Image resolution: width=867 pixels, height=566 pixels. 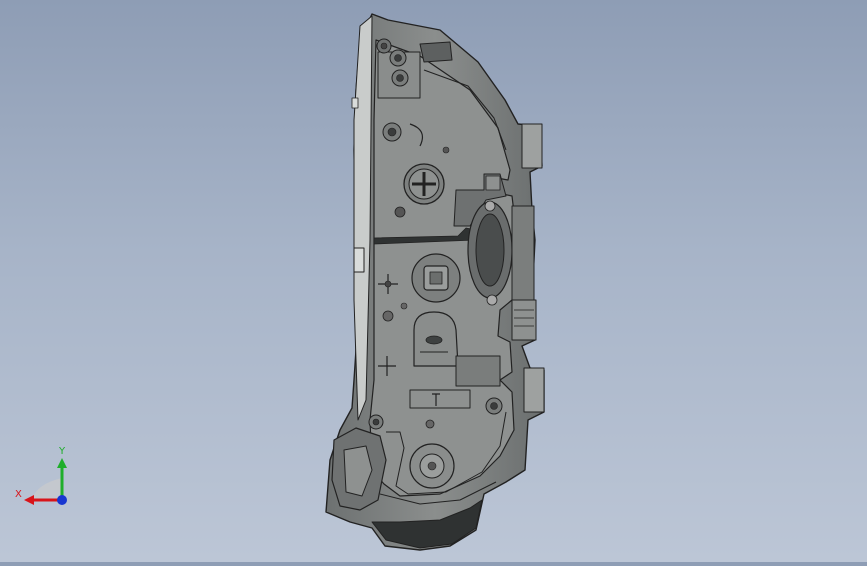 I want to click on flange-tab, so click(x=359, y=260).